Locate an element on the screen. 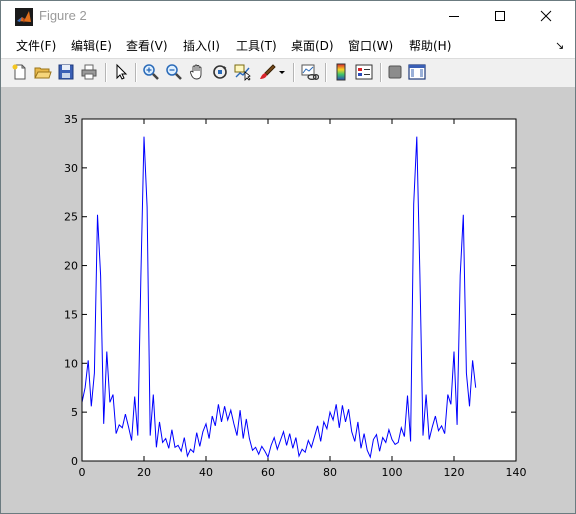 This screenshot has width=576, height=514. menu-desktop: 桌面(D) is located at coordinates (312, 45).